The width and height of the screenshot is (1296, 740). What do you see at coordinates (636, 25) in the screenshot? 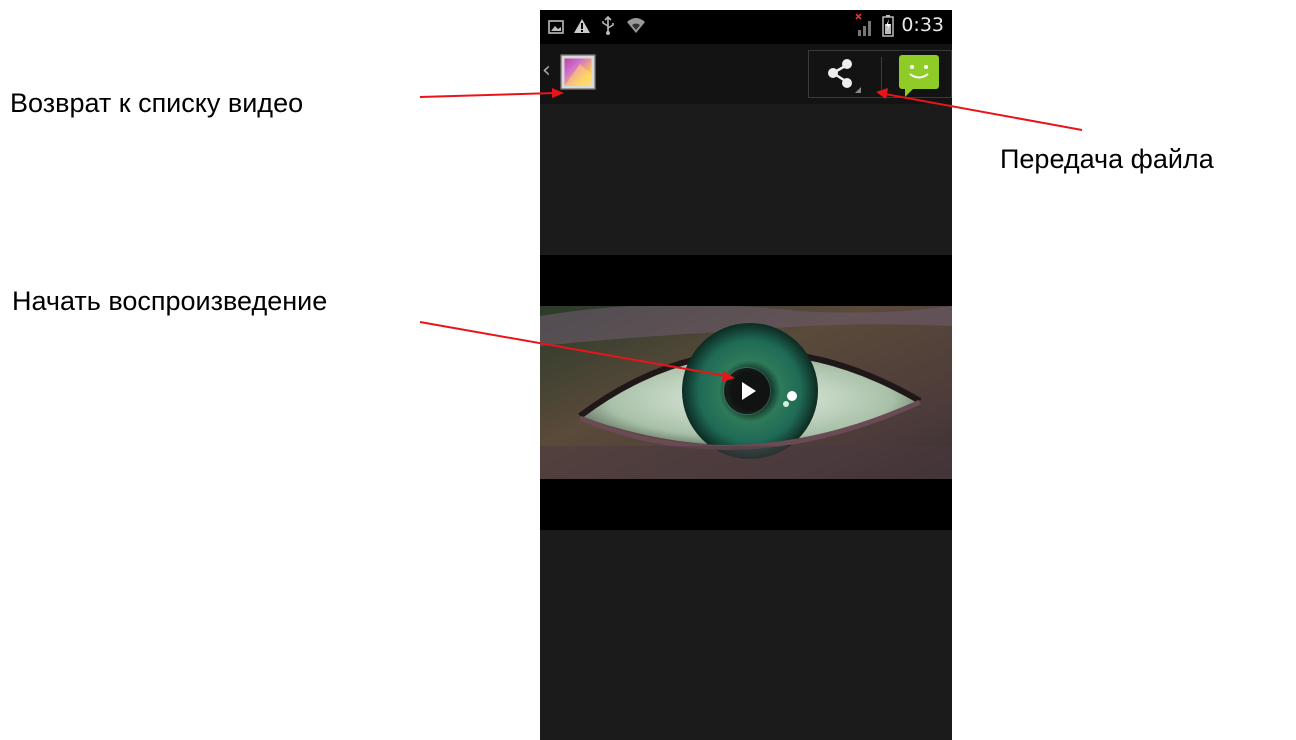
I see `wifi-icon` at bounding box center [636, 25].